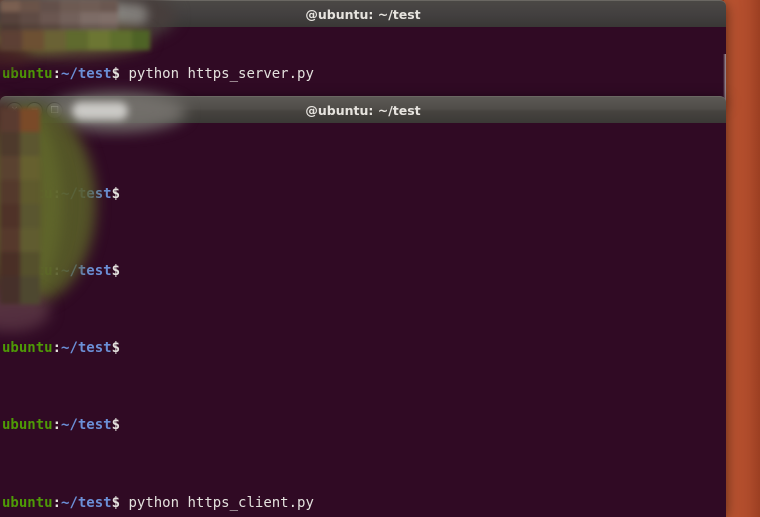 Image resolution: width=760 pixels, height=517 pixels. I want to click on prompt-command: python https_server.py, so click(217, 73).